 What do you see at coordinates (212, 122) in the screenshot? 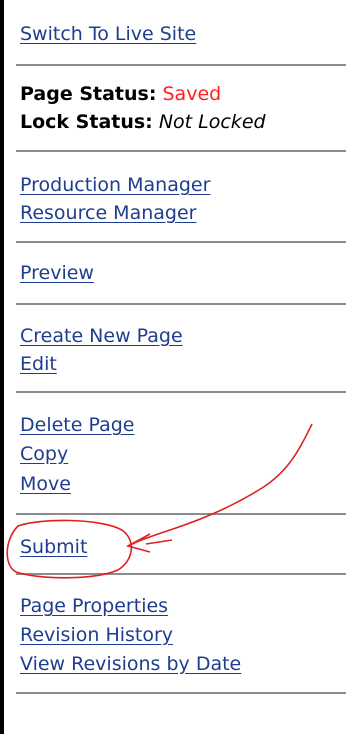
I see `lock-status-value: Not Locked` at bounding box center [212, 122].